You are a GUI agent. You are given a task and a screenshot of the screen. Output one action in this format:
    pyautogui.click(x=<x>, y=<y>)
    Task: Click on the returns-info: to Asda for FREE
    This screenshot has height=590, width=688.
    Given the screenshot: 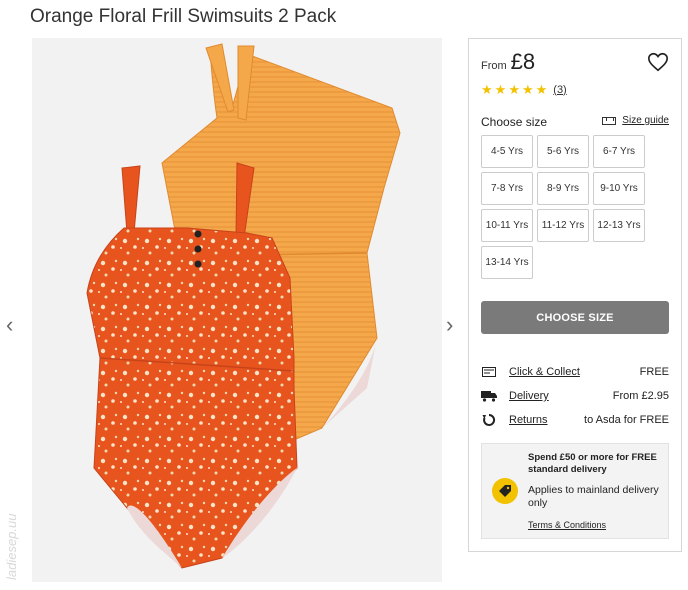 What is the action you would take?
    pyautogui.click(x=626, y=420)
    